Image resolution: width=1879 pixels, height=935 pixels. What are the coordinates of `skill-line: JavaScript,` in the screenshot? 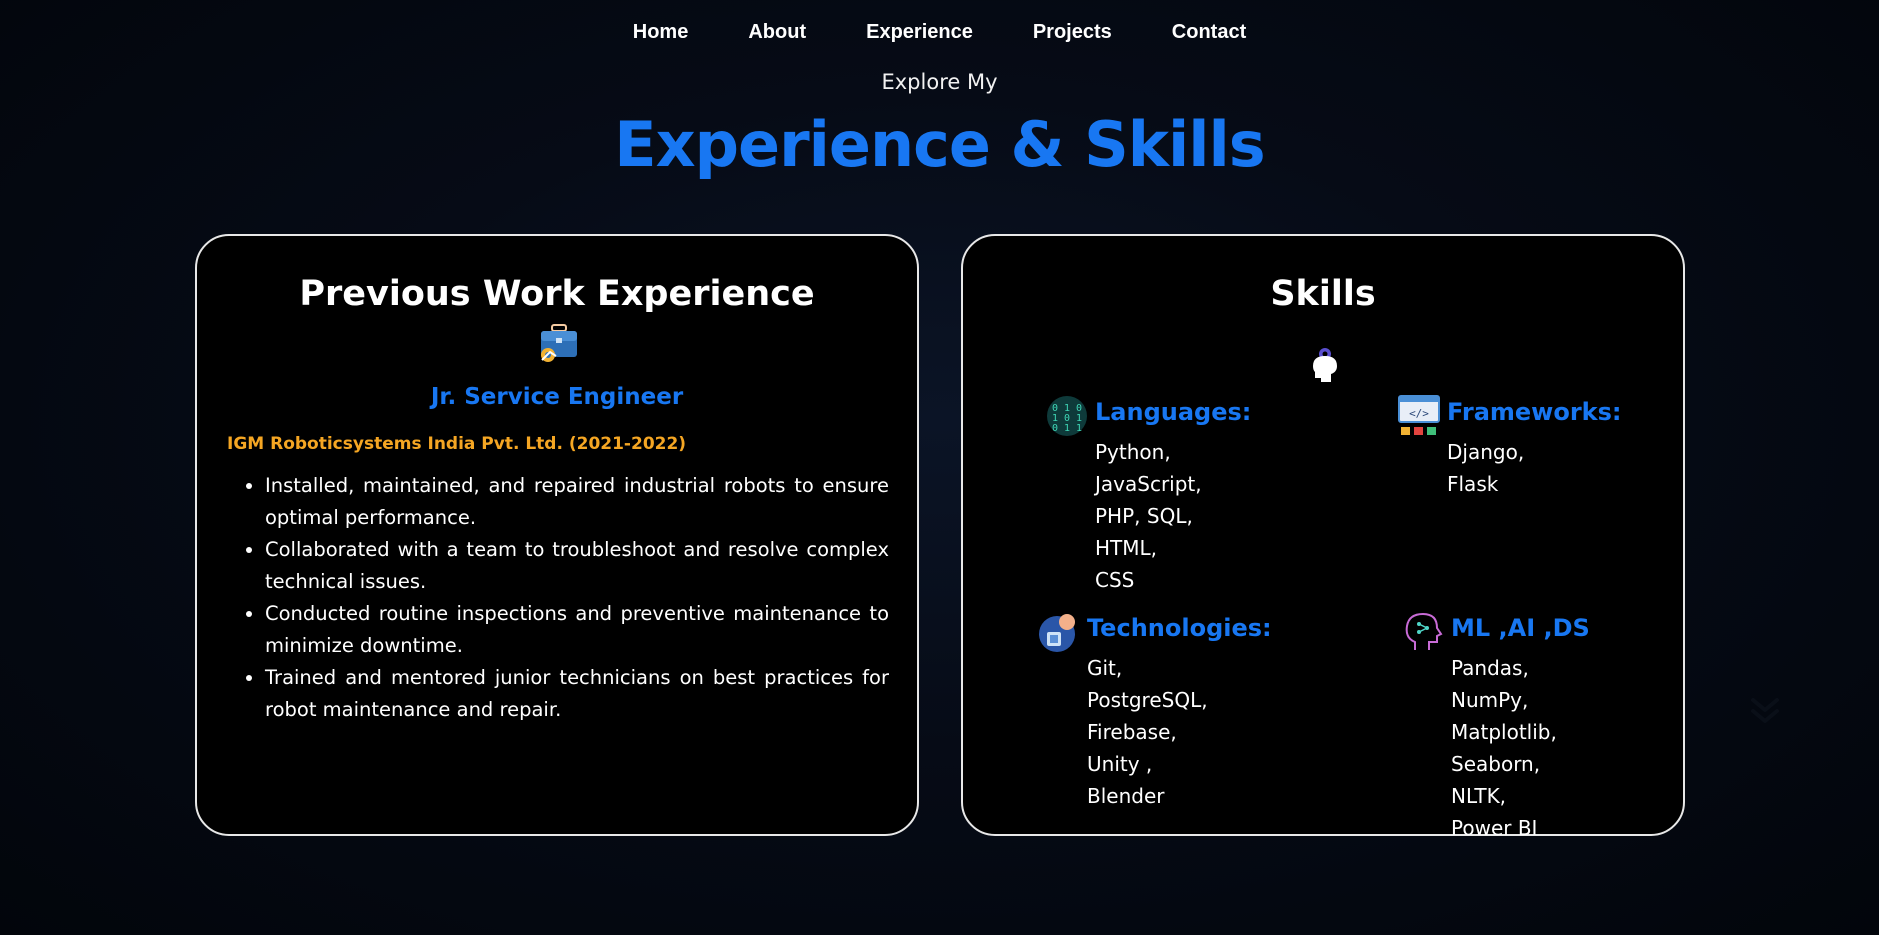 It's located at (1148, 484).